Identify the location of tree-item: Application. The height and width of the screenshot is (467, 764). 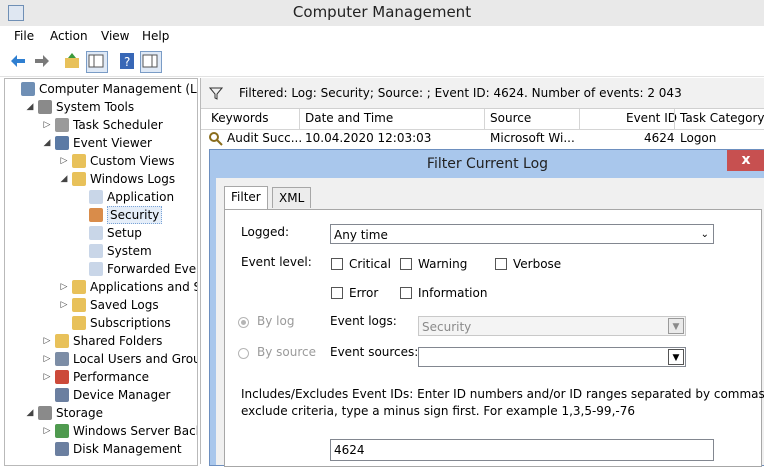
(124, 197).